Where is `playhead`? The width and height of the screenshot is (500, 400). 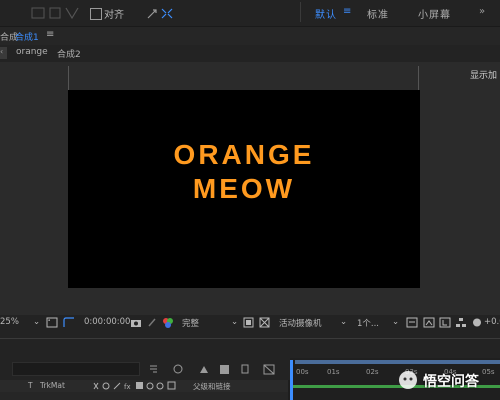
playhead is located at coordinates (291, 380).